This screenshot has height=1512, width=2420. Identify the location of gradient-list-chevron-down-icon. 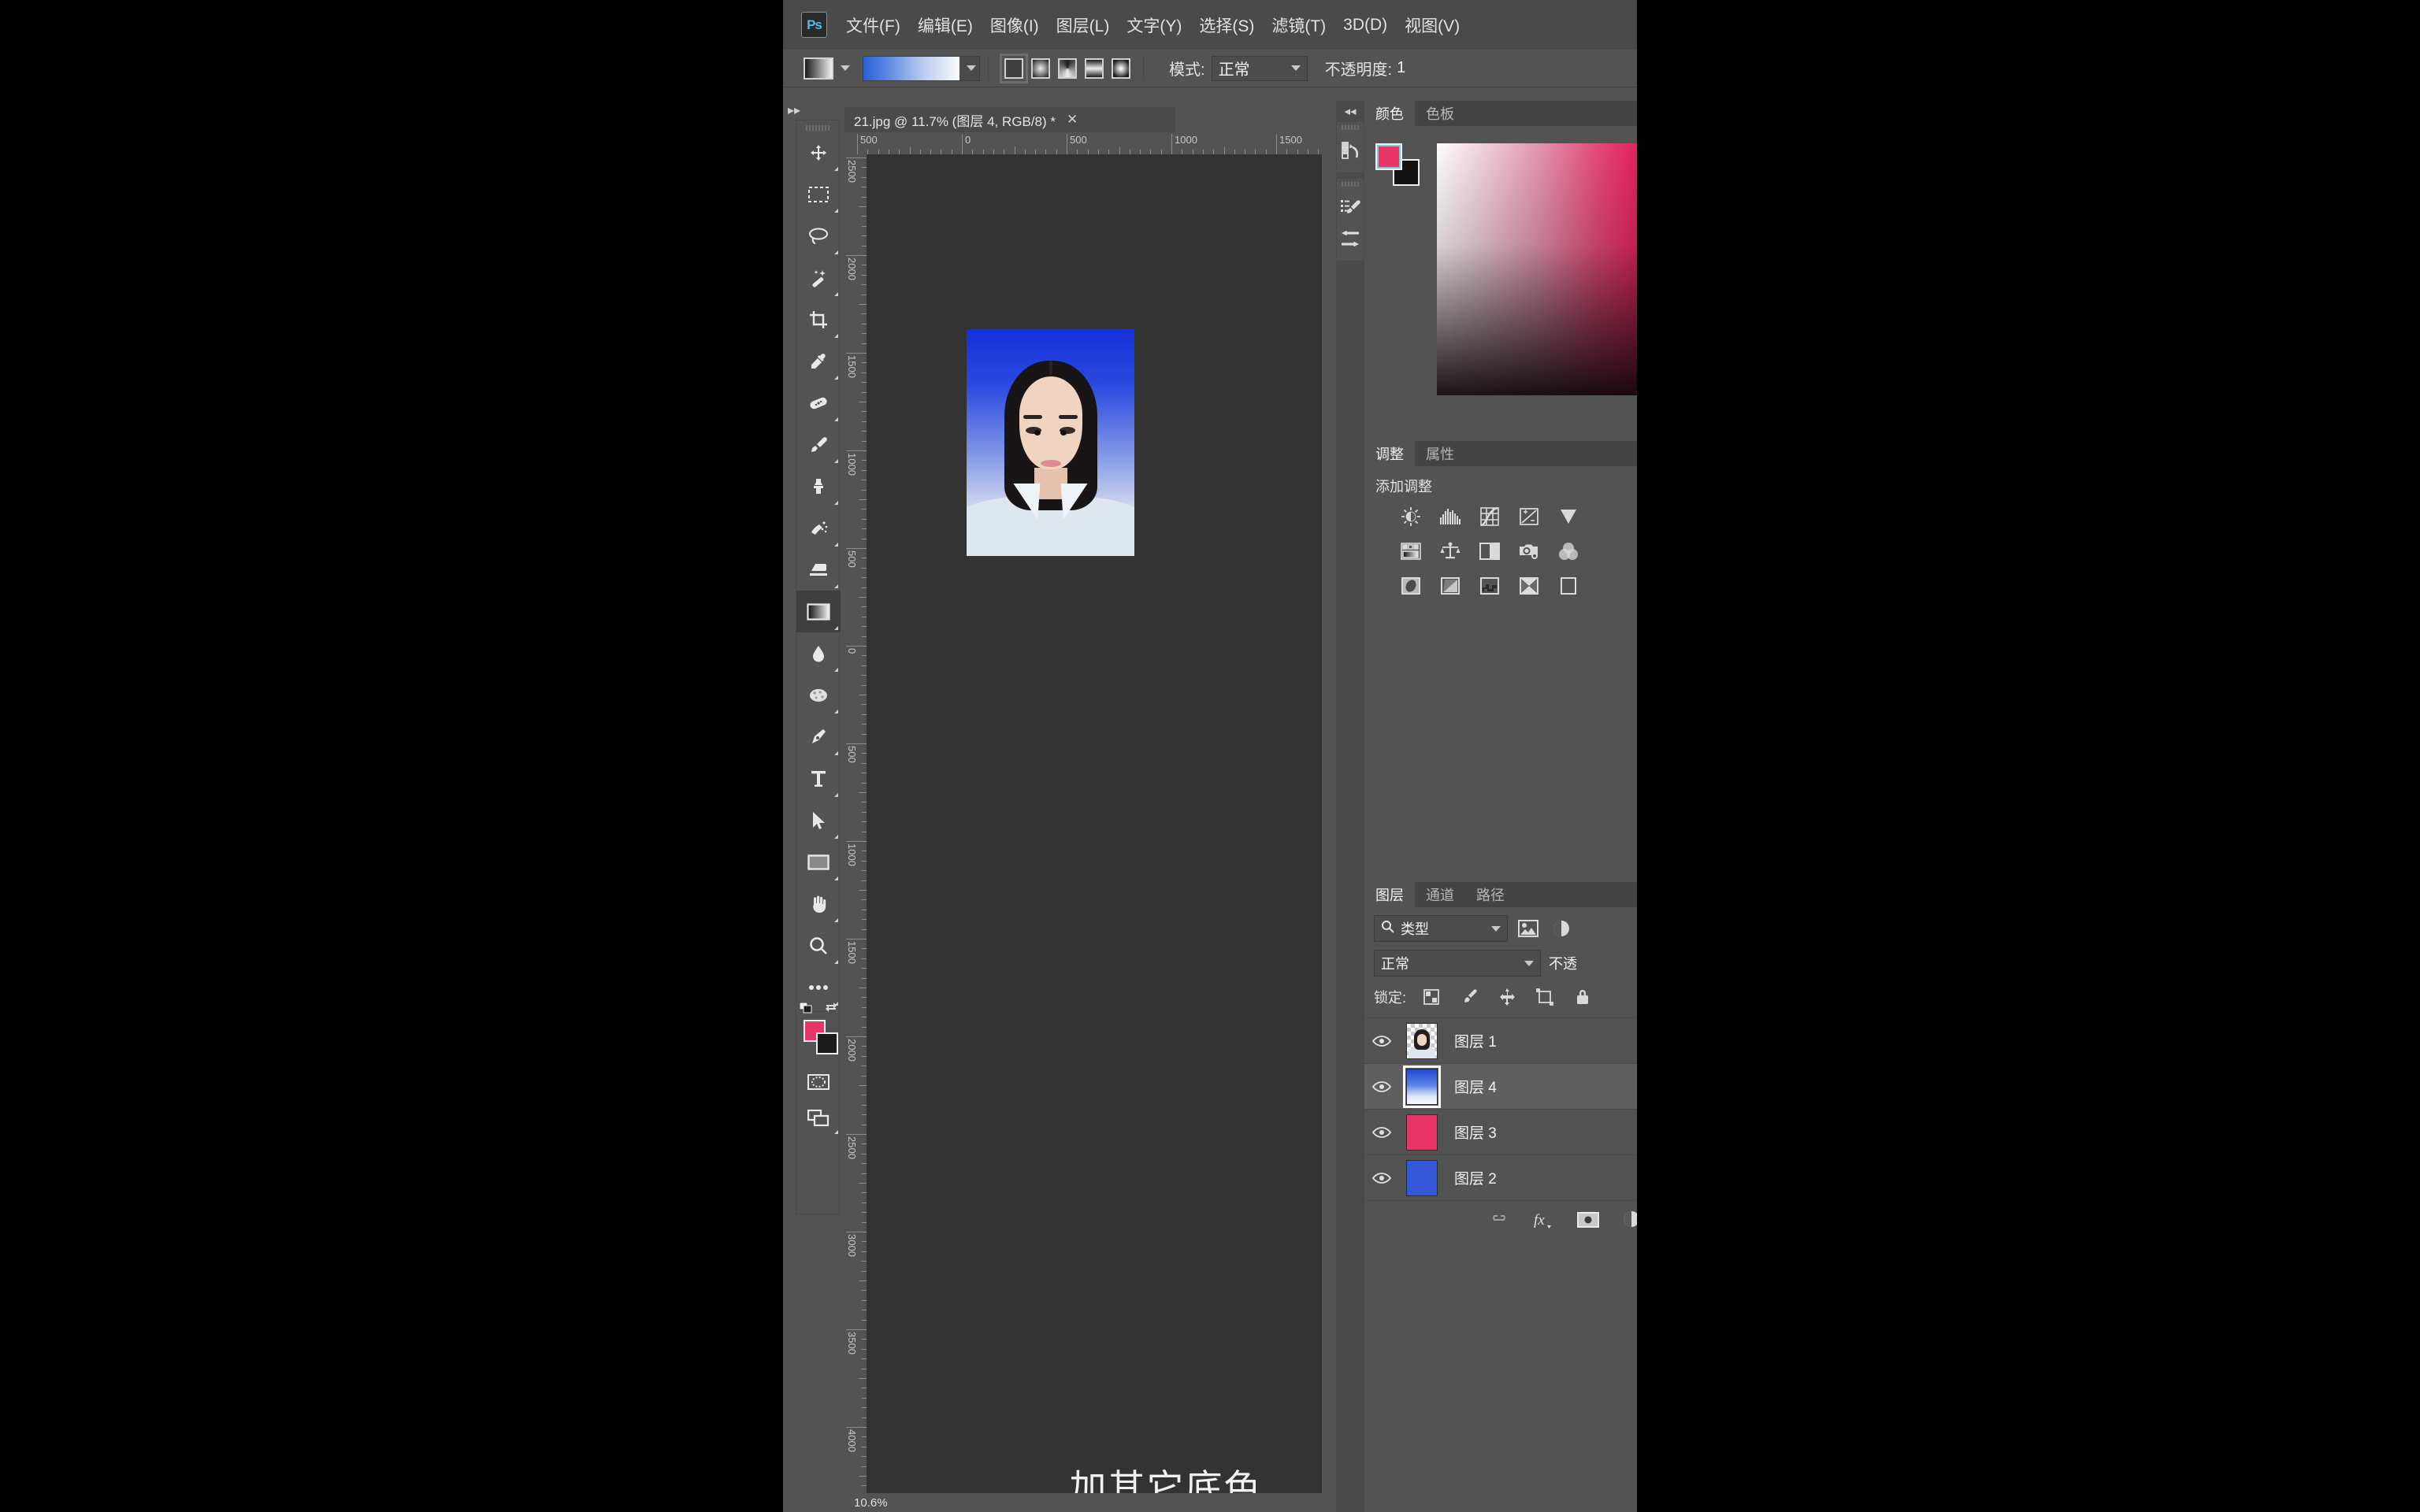
(971, 68).